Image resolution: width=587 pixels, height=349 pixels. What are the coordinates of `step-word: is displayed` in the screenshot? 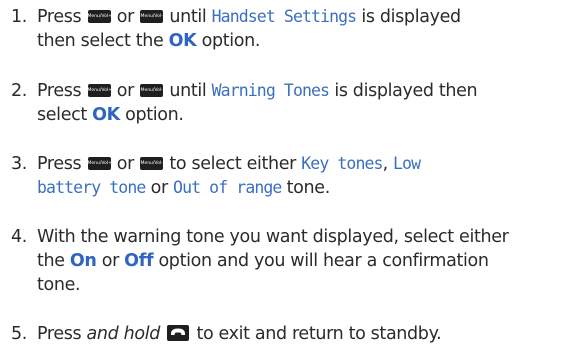 It's located at (411, 17).